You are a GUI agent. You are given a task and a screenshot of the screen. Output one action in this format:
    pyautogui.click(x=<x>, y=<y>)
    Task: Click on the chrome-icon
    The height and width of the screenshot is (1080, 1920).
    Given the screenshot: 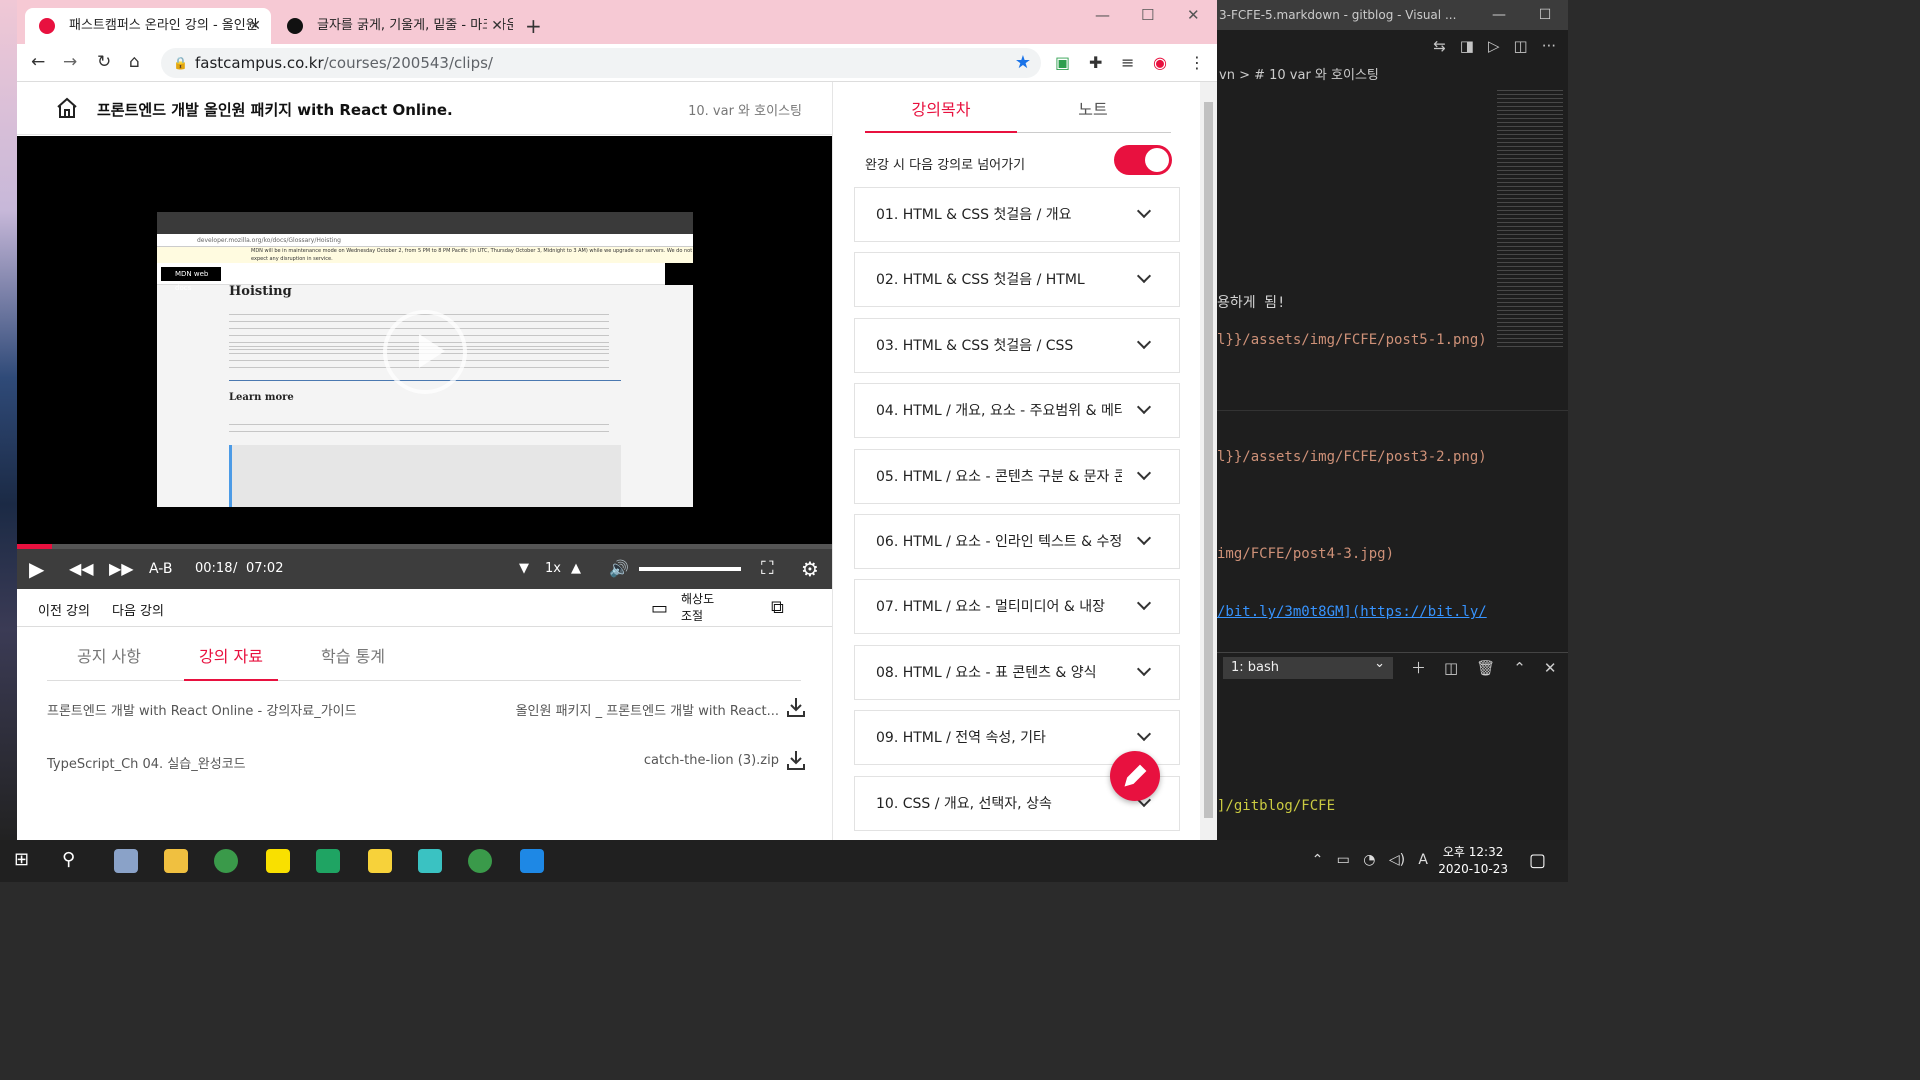 What is the action you would take?
    pyautogui.click(x=226, y=861)
    